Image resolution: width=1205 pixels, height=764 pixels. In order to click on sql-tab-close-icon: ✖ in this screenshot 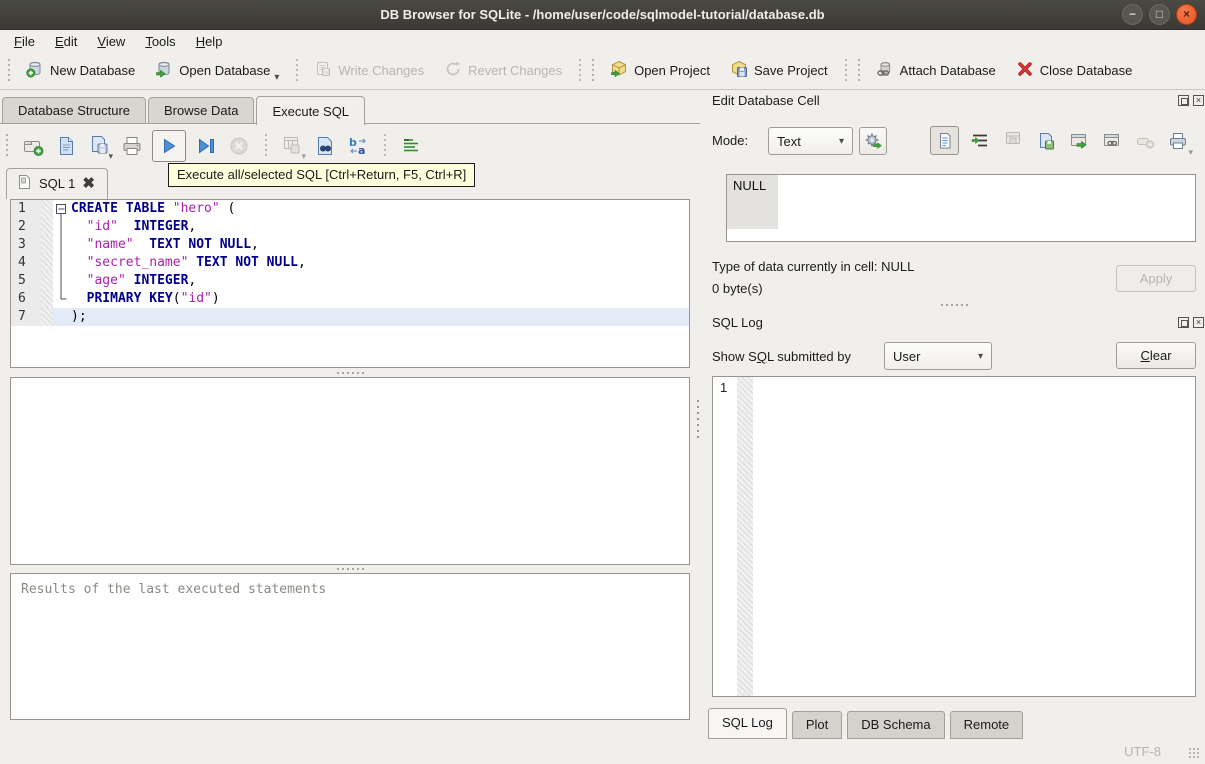, I will do `click(88, 183)`.